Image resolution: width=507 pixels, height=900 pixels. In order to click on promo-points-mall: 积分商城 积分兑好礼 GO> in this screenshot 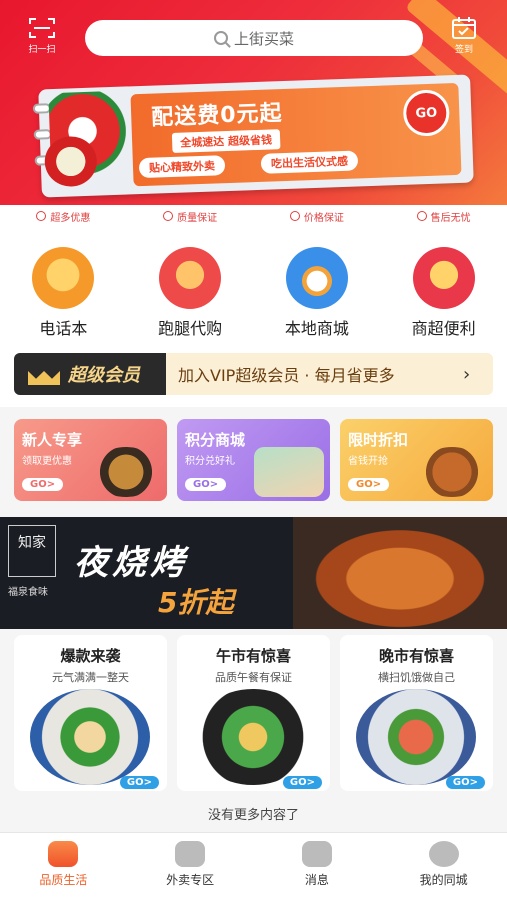, I will do `click(253, 460)`.